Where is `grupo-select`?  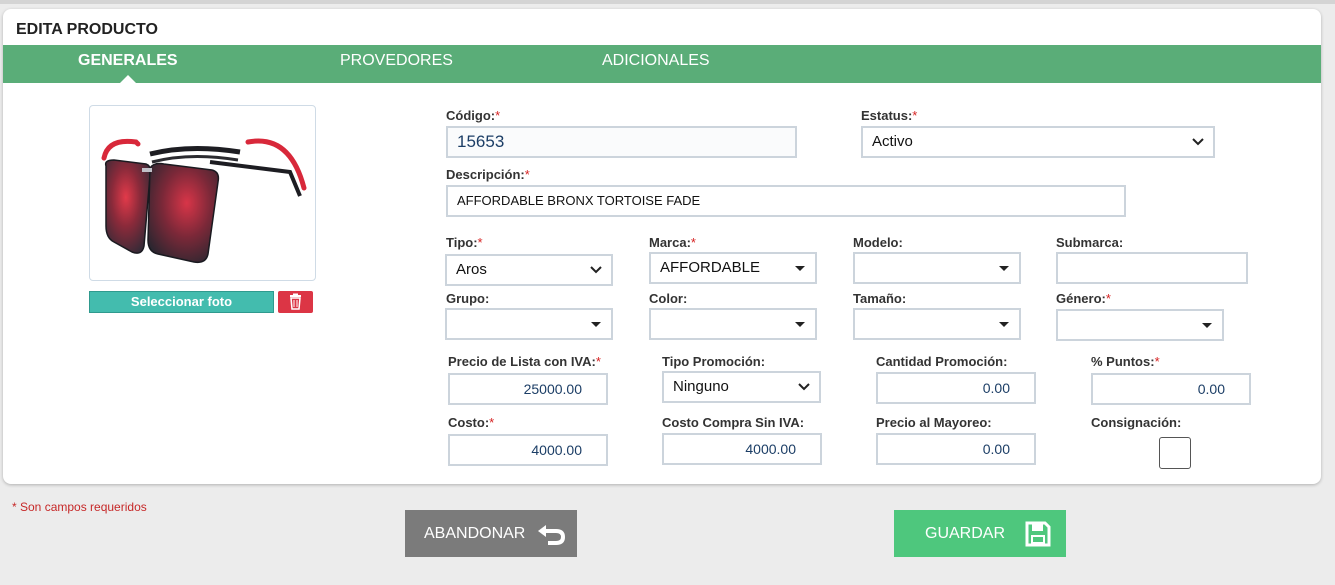 grupo-select is located at coordinates (529, 324).